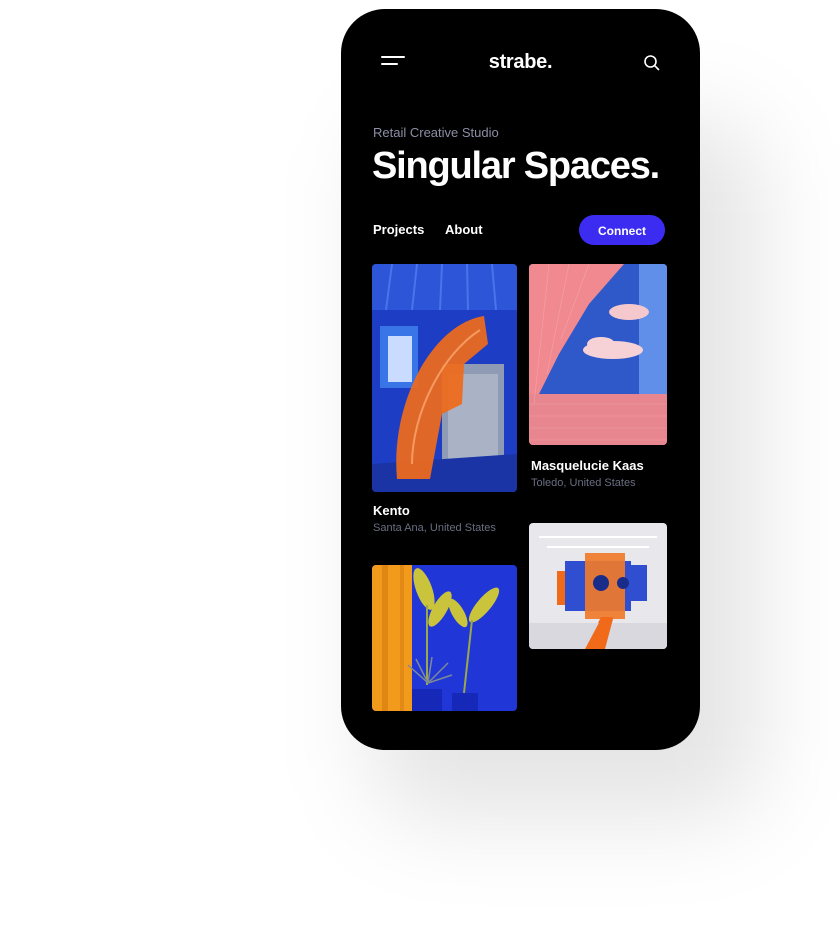 The width and height of the screenshot is (840, 938). Describe the element at coordinates (622, 230) in the screenshot. I see `connect-button: Connect` at that location.